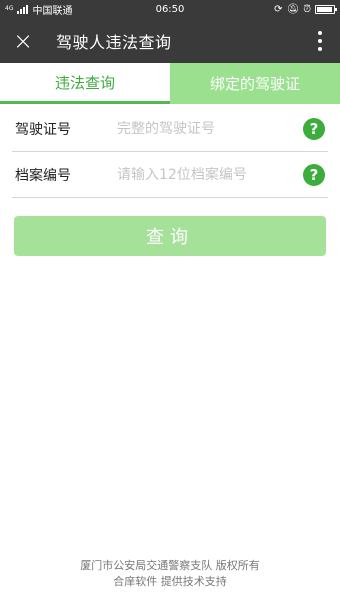 This screenshot has width=340, height=593. What do you see at coordinates (23, 40) in the screenshot?
I see `close-icon: ×` at bounding box center [23, 40].